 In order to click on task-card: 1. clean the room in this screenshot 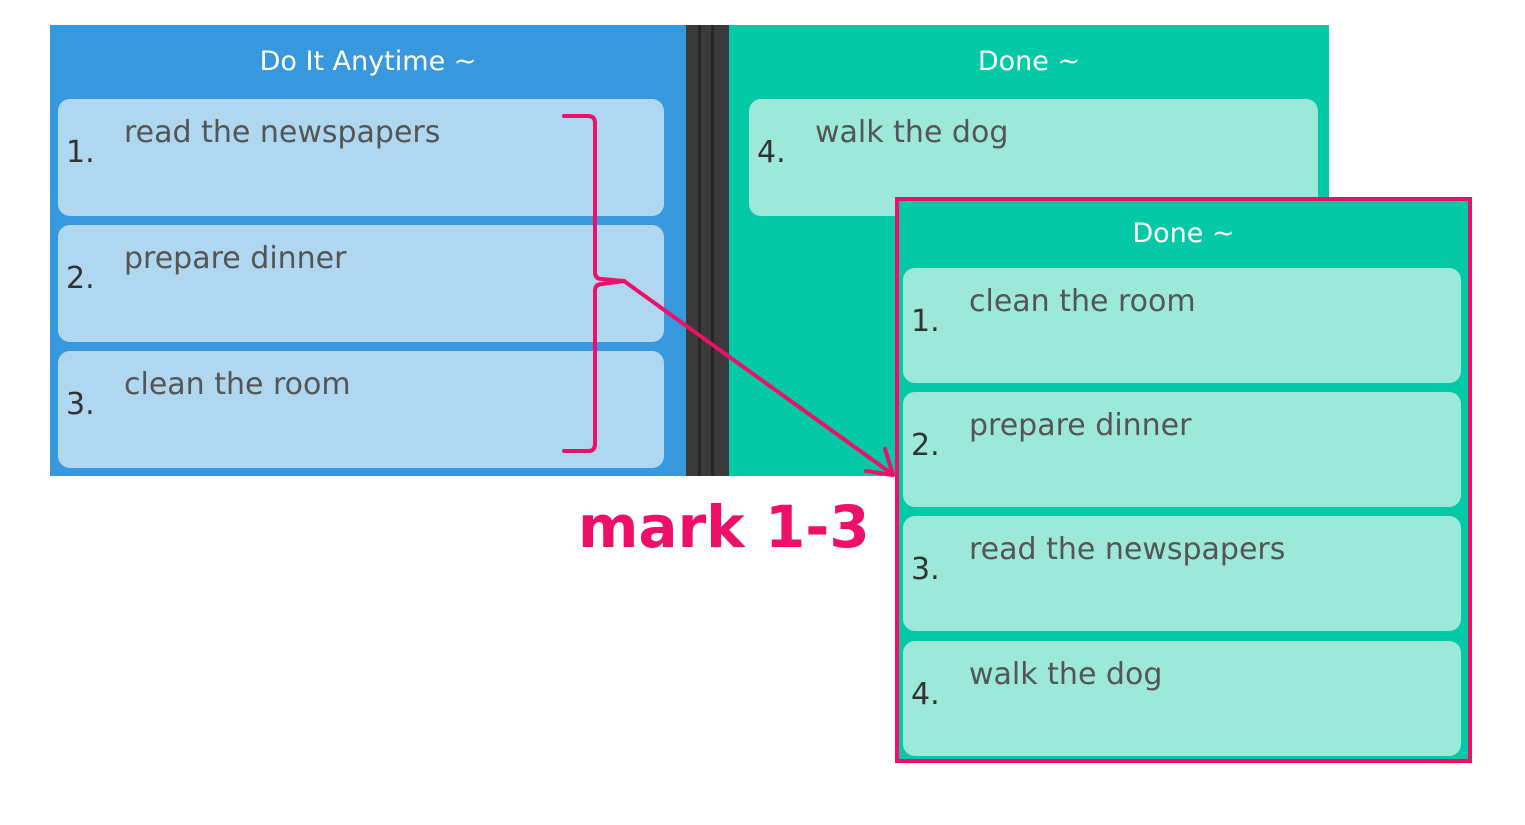, I will do `click(1182, 325)`.